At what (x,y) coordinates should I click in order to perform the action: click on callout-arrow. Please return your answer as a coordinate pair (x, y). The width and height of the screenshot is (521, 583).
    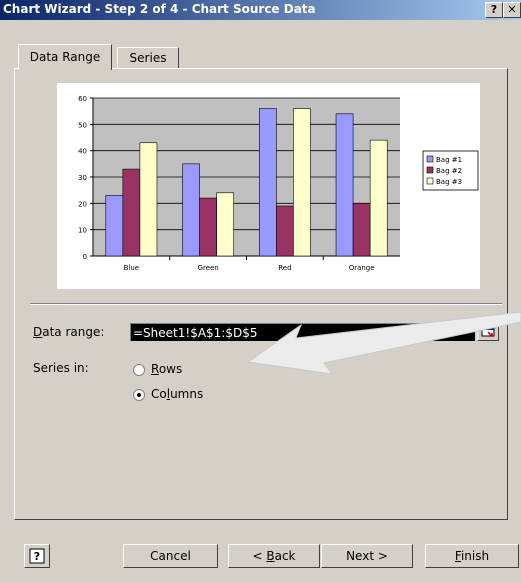
    Looking at the image, I should click on (383, 343).